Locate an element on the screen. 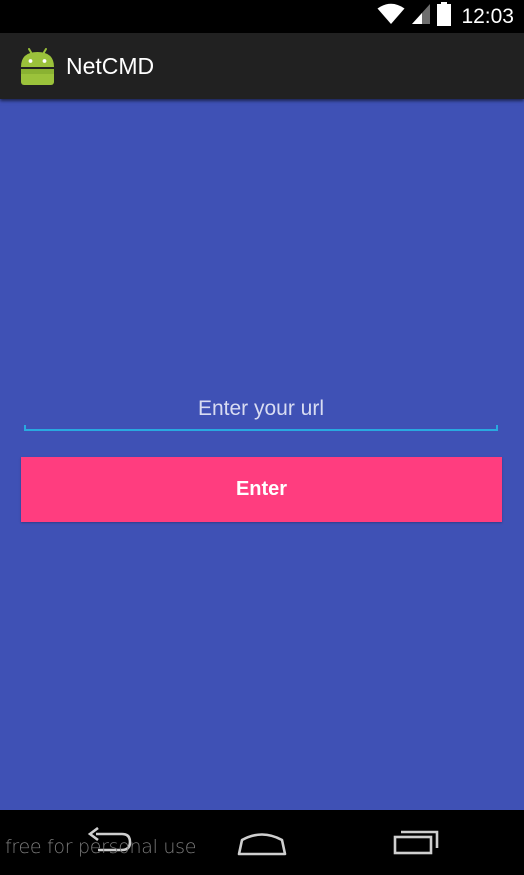 The image size is (524, 875). recent-apps-icon is located at coordinates (416, 844).